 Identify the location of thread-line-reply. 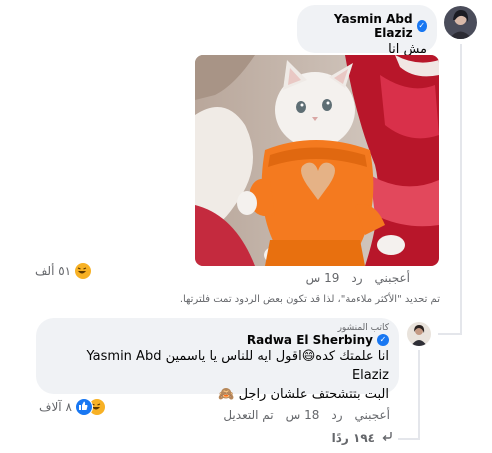
(419, 395).